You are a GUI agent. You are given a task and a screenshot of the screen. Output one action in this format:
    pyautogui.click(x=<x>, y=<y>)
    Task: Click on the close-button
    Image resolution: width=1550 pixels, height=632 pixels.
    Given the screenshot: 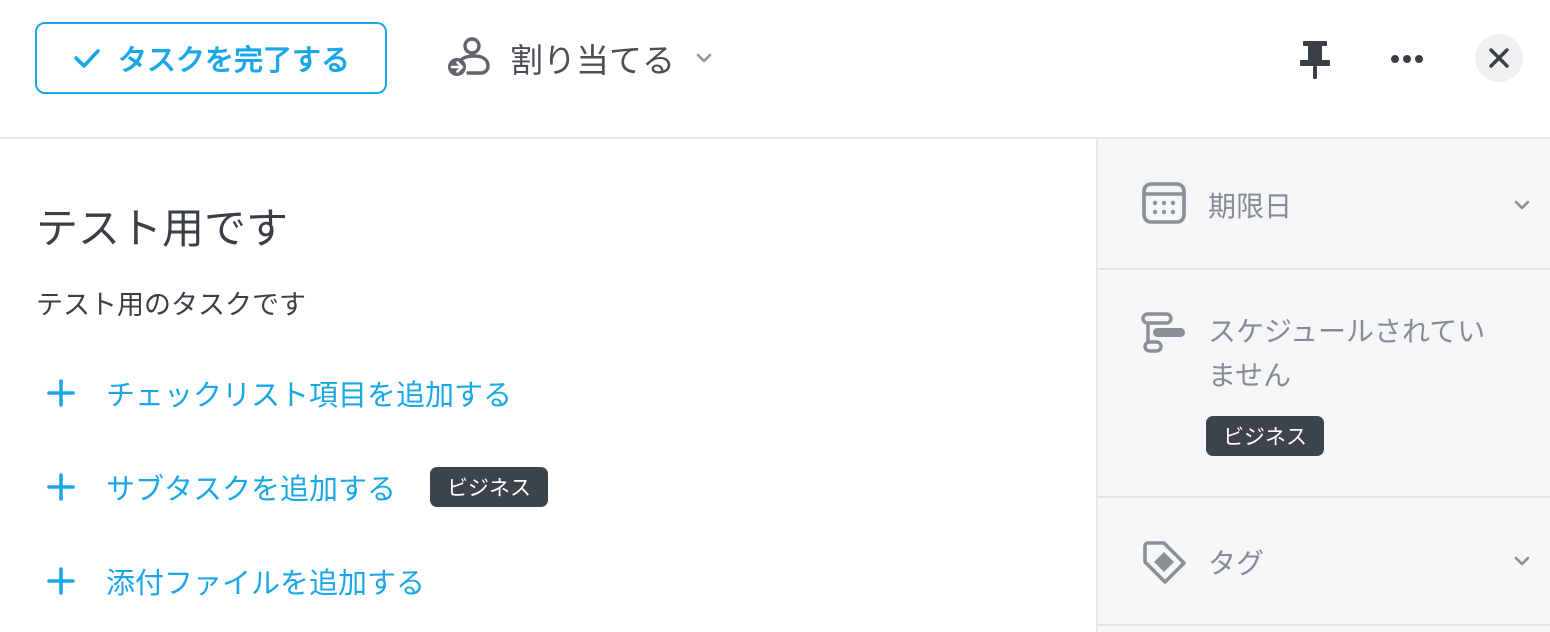 What is the action you would take?
    pyautogui.click(x=1499, y=58)
    